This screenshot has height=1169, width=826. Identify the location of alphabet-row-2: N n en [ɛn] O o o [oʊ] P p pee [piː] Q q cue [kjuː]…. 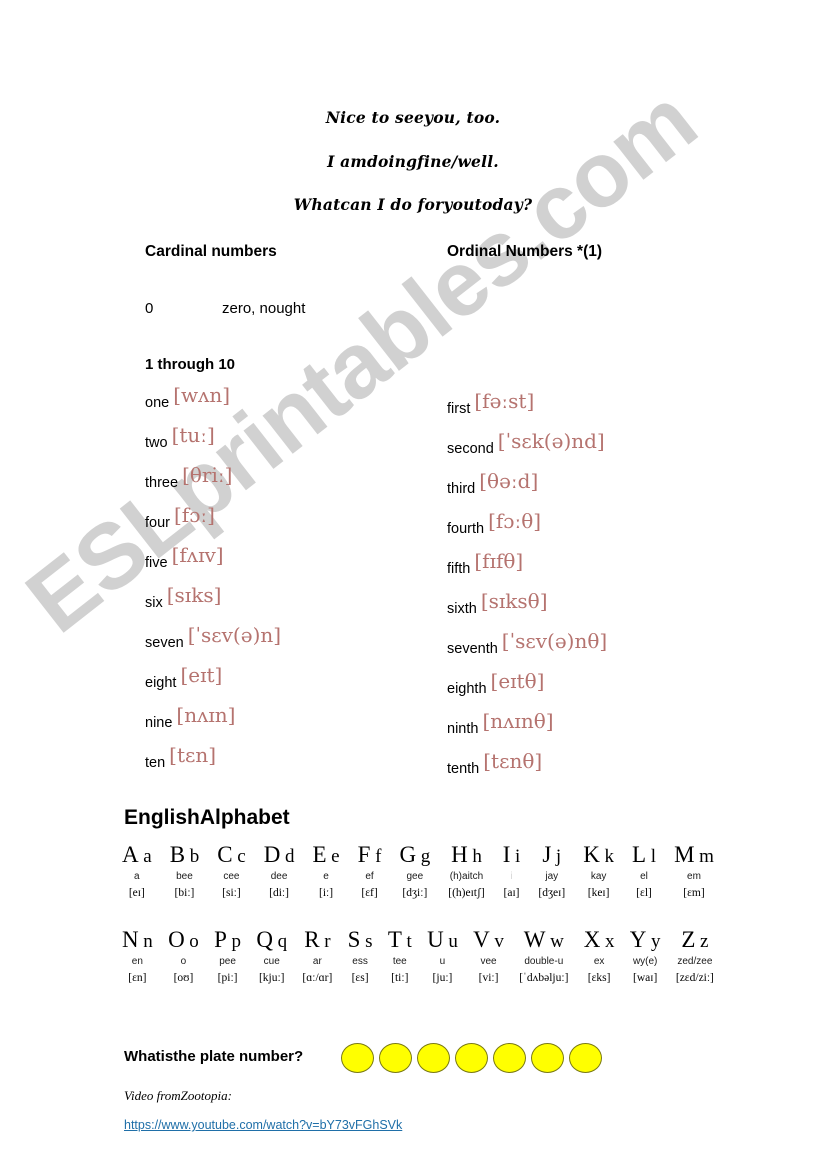
(418, 956).